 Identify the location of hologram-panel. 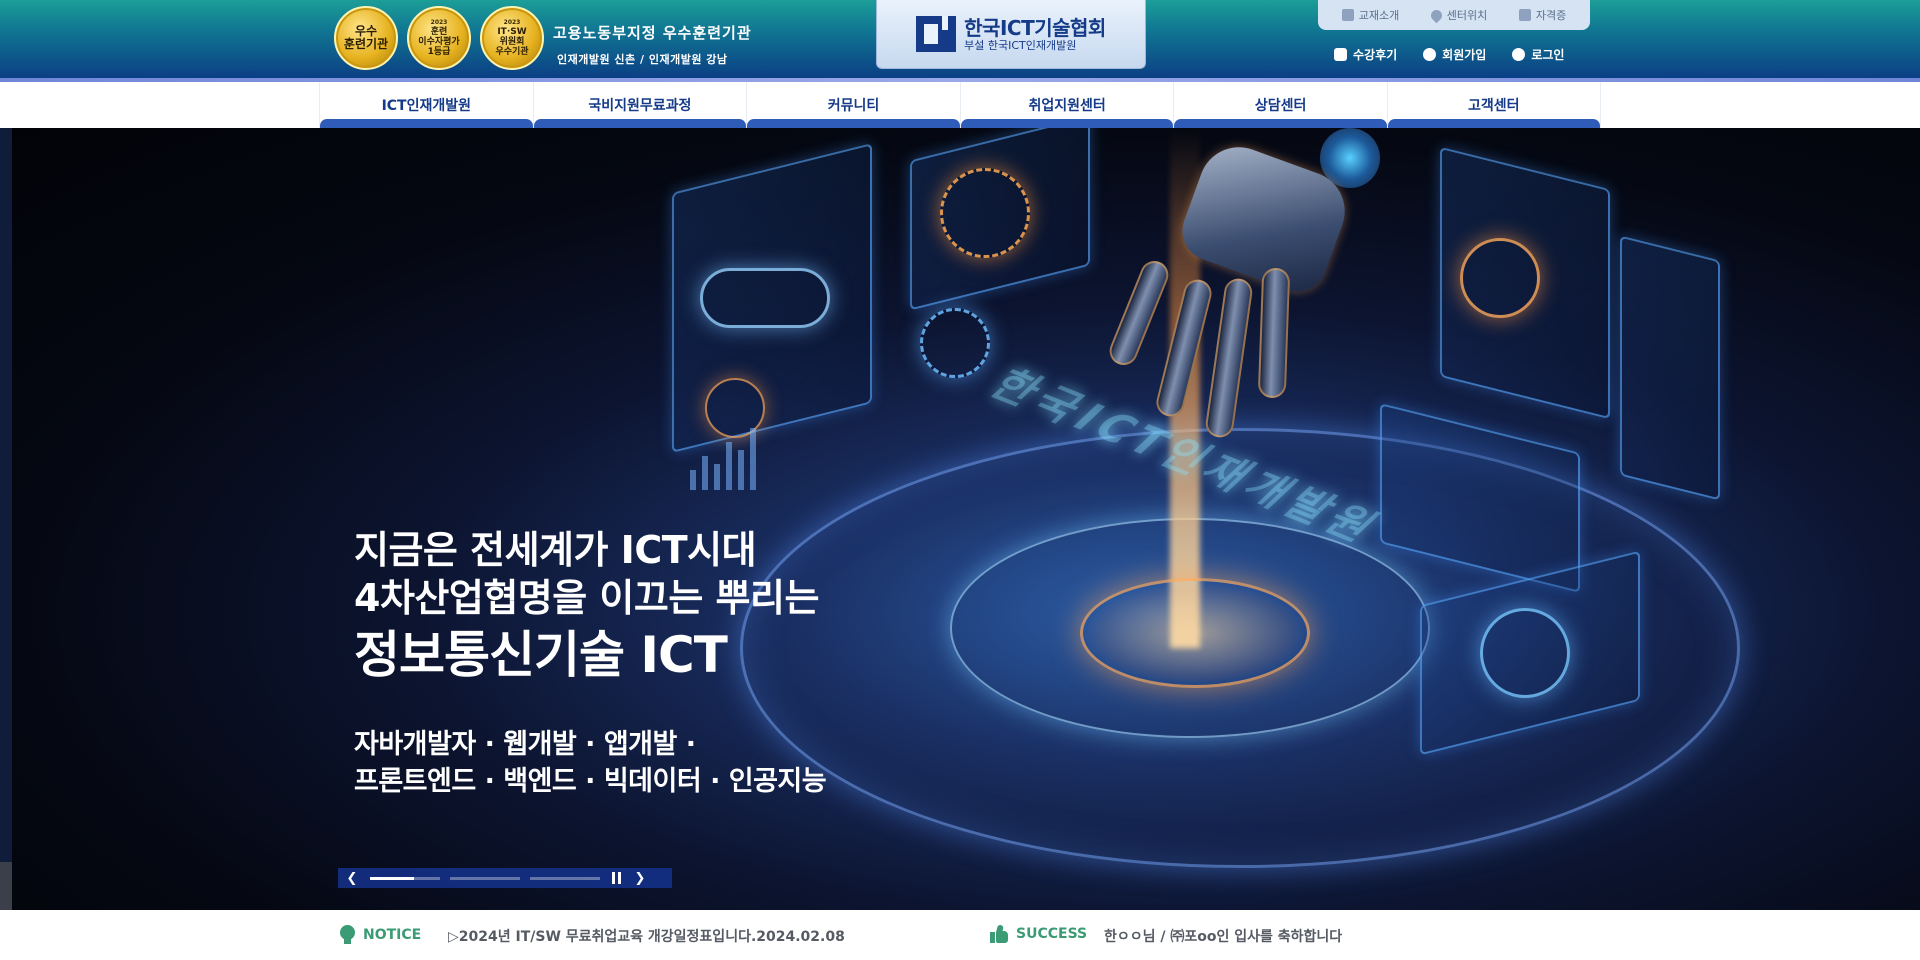
(1670, 368).